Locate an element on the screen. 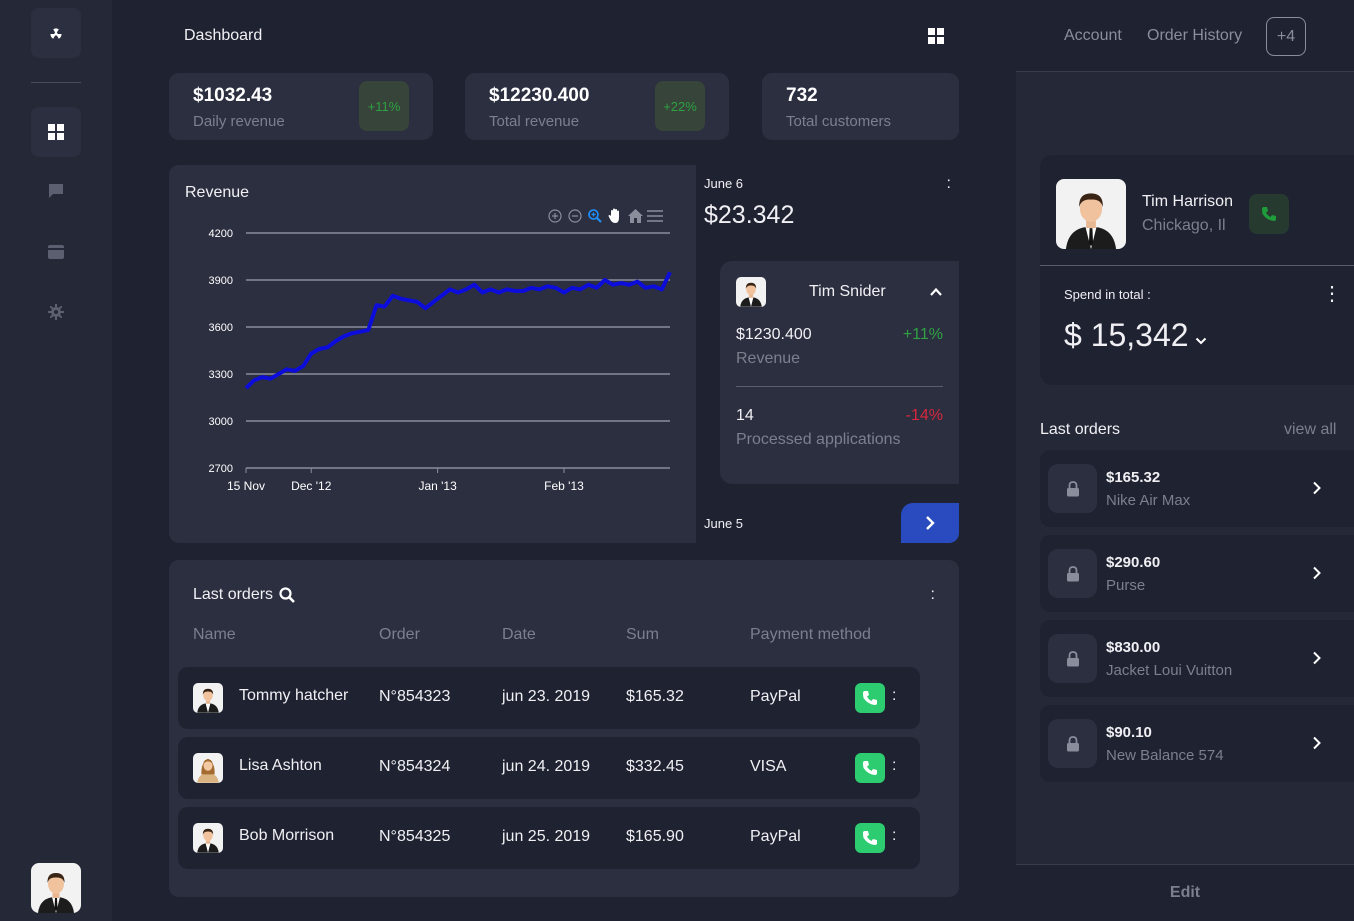 Image resolution: width=1354 pixels, height=921 pixels. sidebar-item-messages is located at coordinates (56, 191).